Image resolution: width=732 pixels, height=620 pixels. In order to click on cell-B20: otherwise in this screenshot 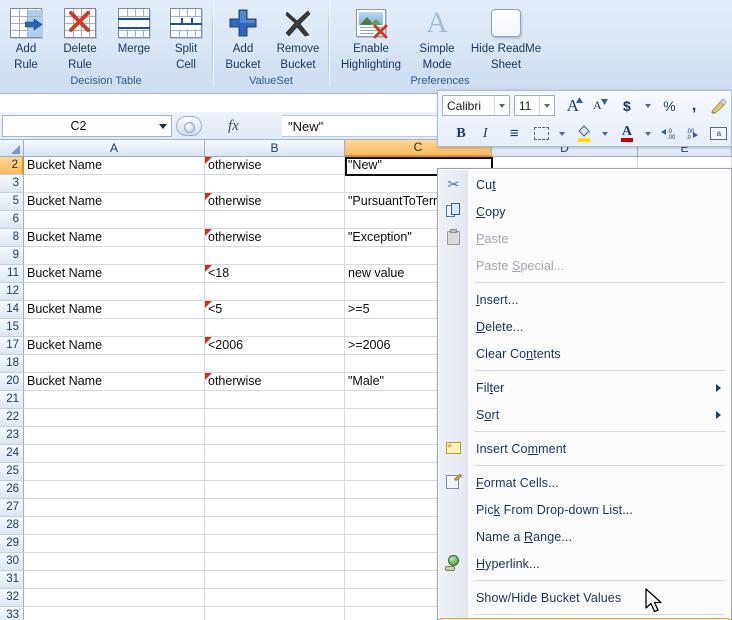, I will do `click(275, 382)`.